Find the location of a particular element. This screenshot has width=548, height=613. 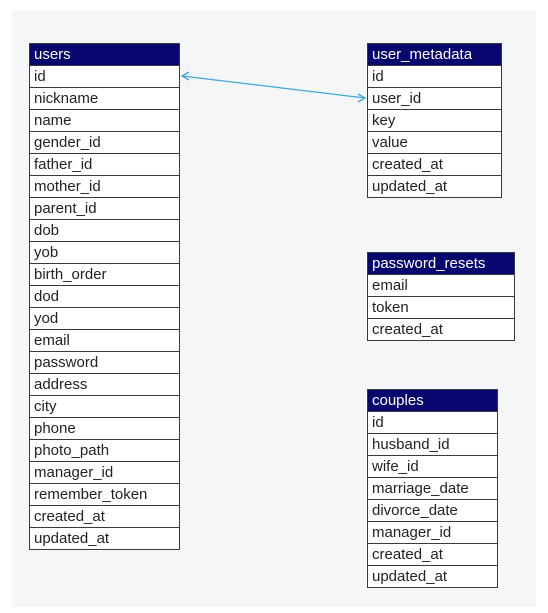

table-column-yob: yob is located at coordinates (104, 252).